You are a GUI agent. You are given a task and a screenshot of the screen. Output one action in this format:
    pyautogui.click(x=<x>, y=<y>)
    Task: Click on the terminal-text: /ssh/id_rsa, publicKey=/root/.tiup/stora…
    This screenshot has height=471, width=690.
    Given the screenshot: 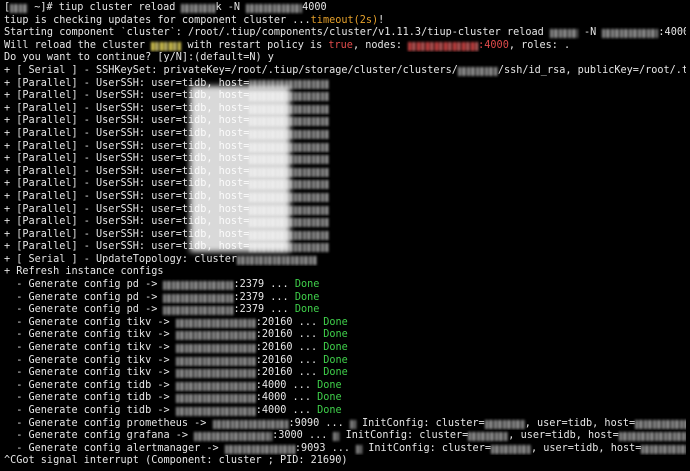 What is the action you would take?
    pyautogui.click(x=591, y=70)
    